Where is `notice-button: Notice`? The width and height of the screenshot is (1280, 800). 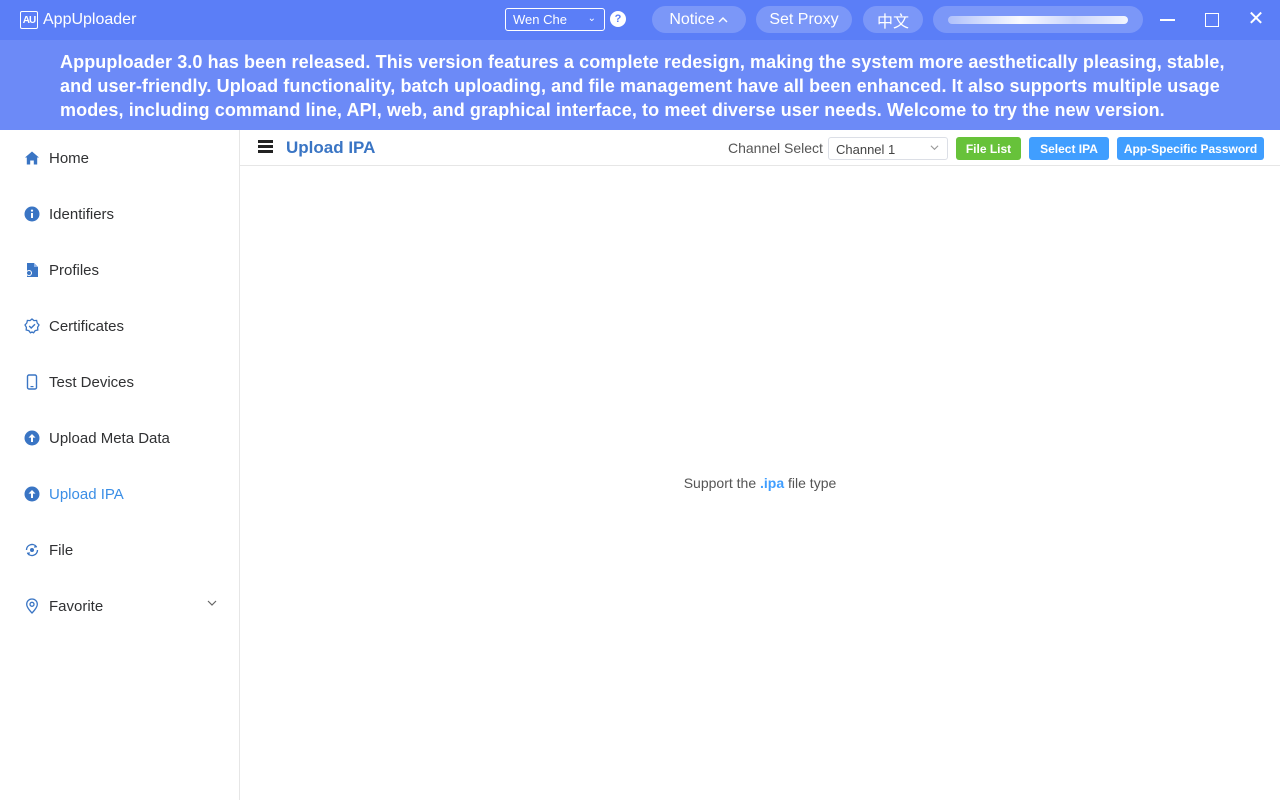
notice-button: Notice is located at coordinates (699, 19).